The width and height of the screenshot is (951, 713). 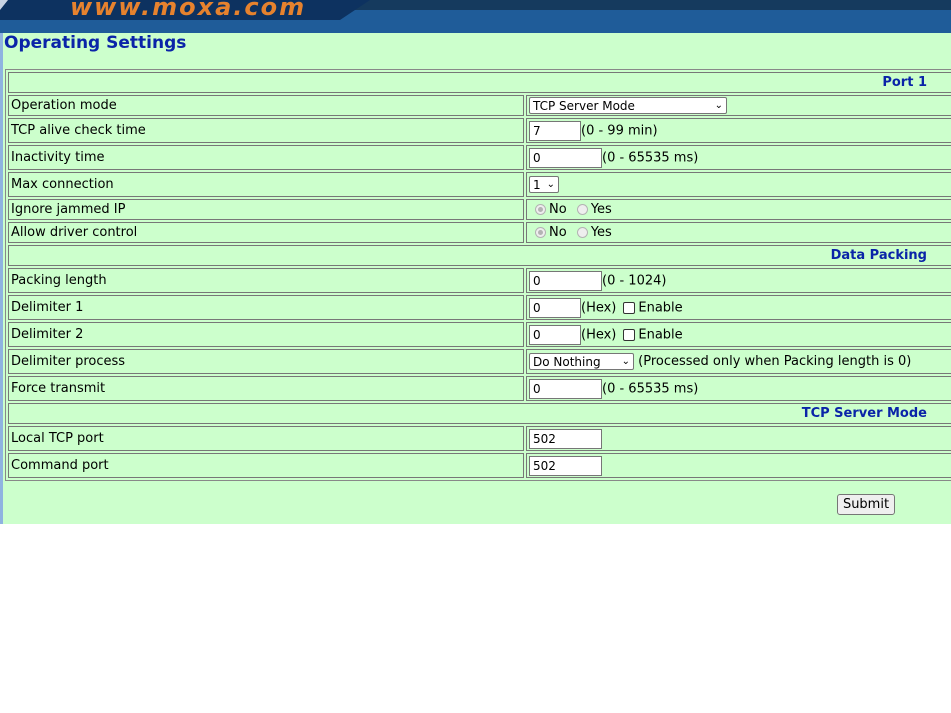 I want to click on section-header-port: Port 1, so click(x=479, y=82).